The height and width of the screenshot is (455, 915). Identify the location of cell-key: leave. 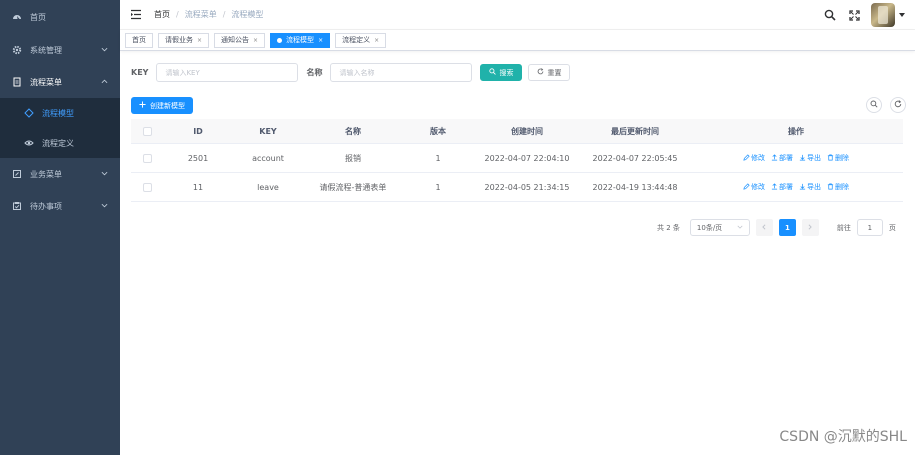
(268, 187).